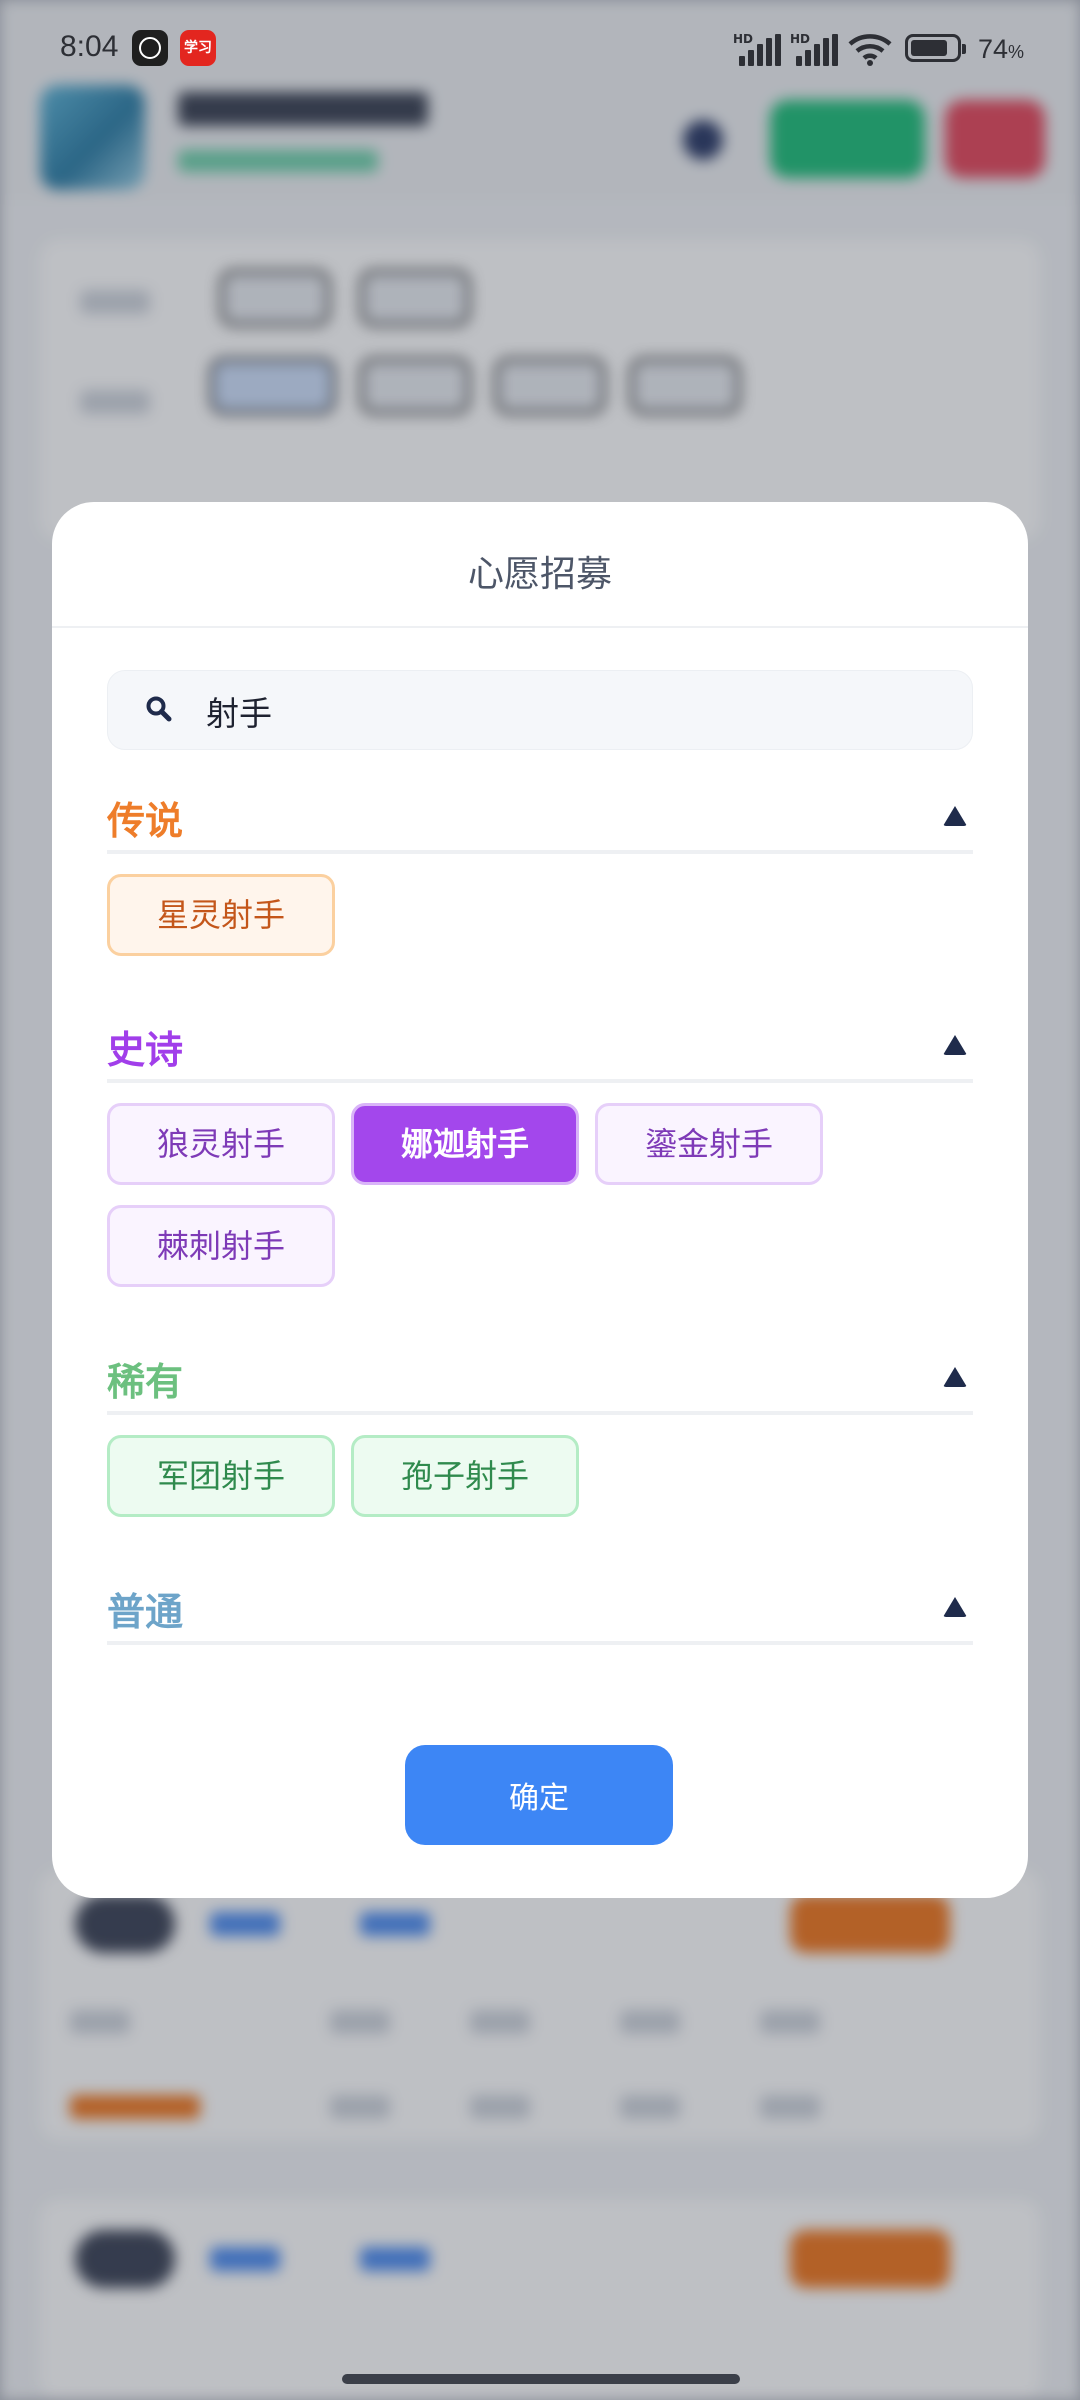 Image resolution: width=1080 pixels, height=2400 pixels. What do you see at coordinates (145, 1050) in the screenshot?
I see `section-title: 史诗` at bounding box center [145, 1050].